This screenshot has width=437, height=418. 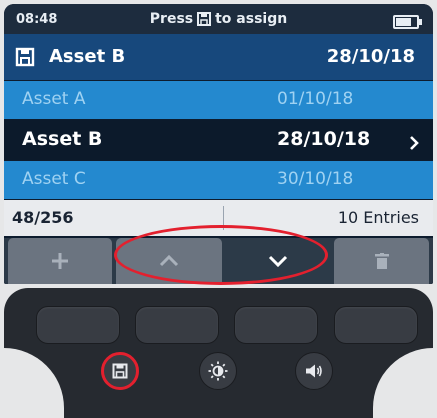 What do you see at coordinates (218, 57) in the screenshot?
I see `assigned-asset-header: Asset B 28/10/18` at bounding box center [218, 57].